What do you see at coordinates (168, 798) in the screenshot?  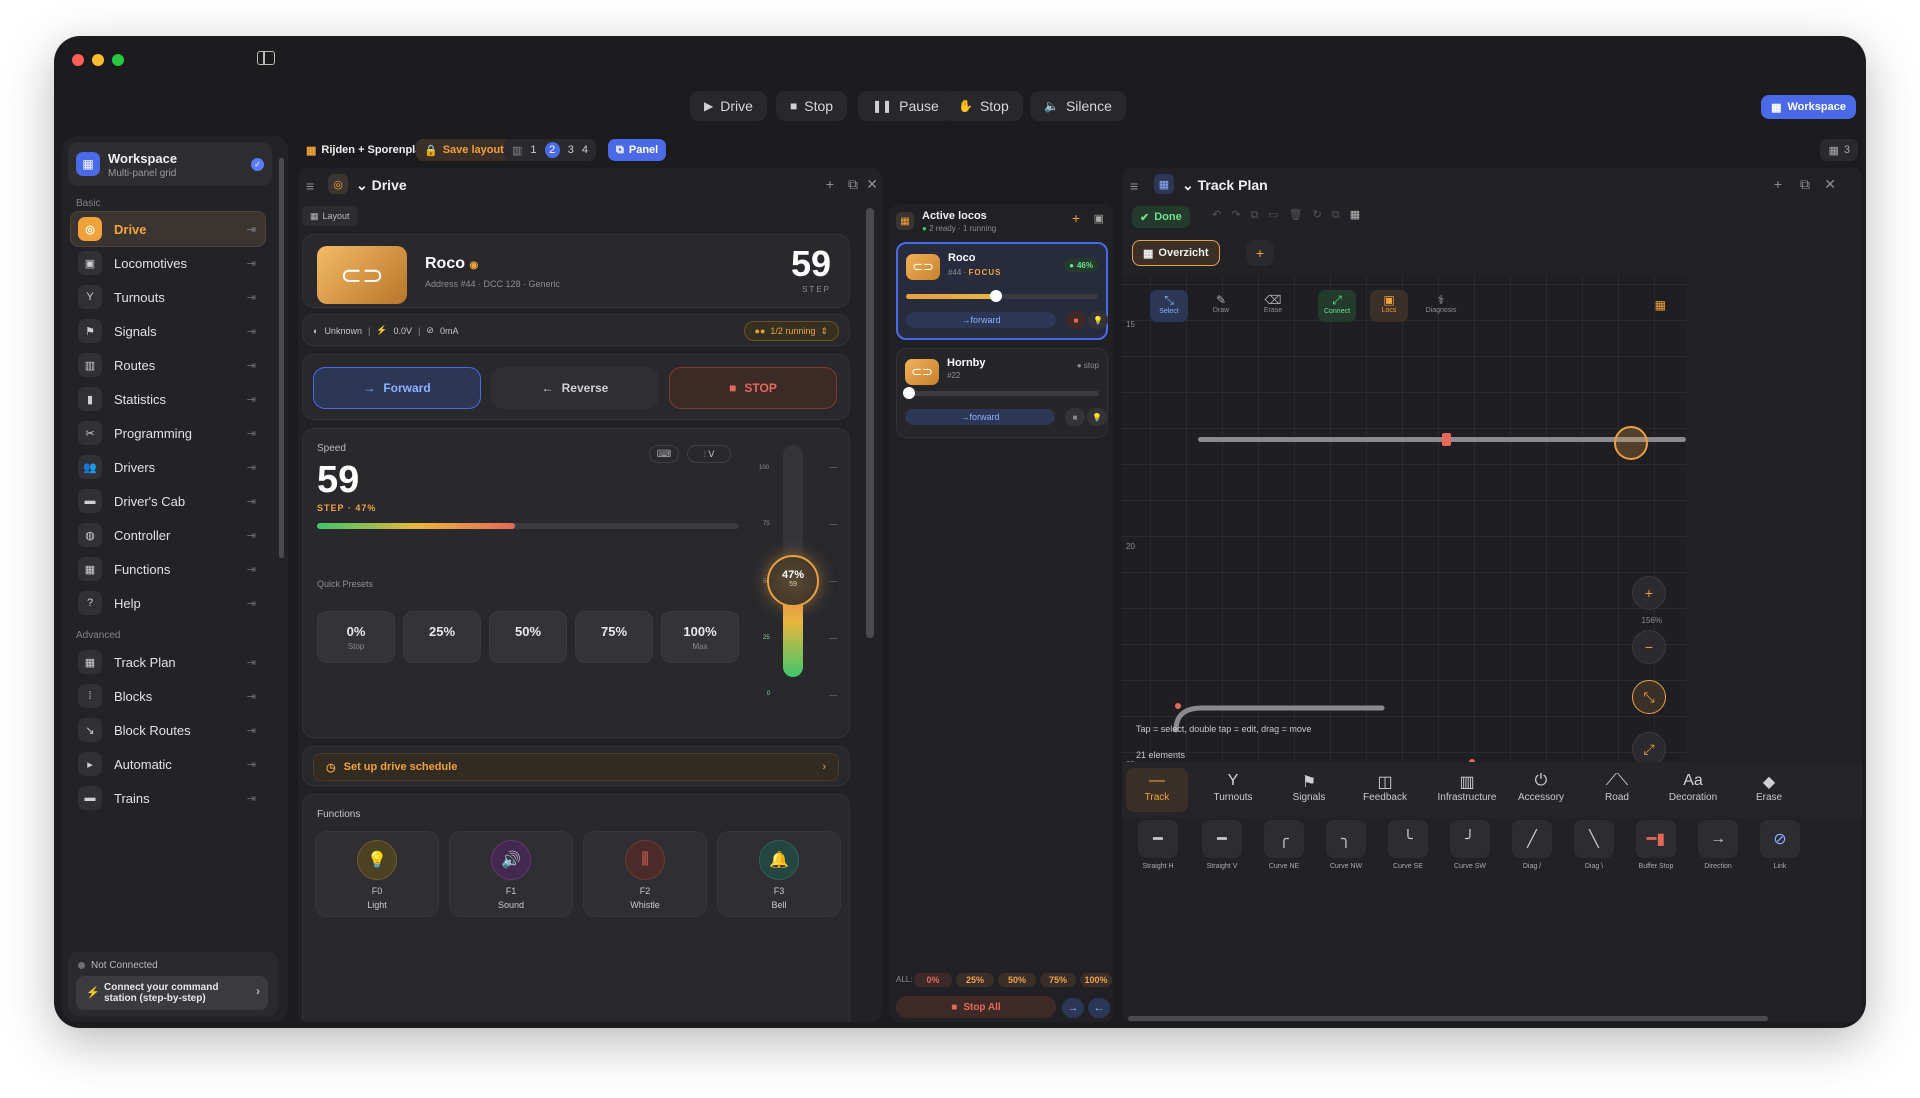 I see `sidebar-item-trains: ▬ Trains ⇥` at bounding box center [168, 798].